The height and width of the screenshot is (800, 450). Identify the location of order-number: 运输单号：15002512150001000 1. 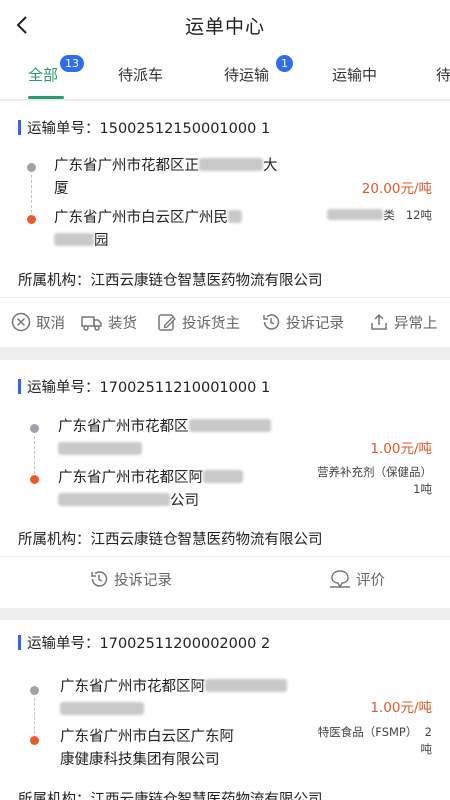
(144, 127).